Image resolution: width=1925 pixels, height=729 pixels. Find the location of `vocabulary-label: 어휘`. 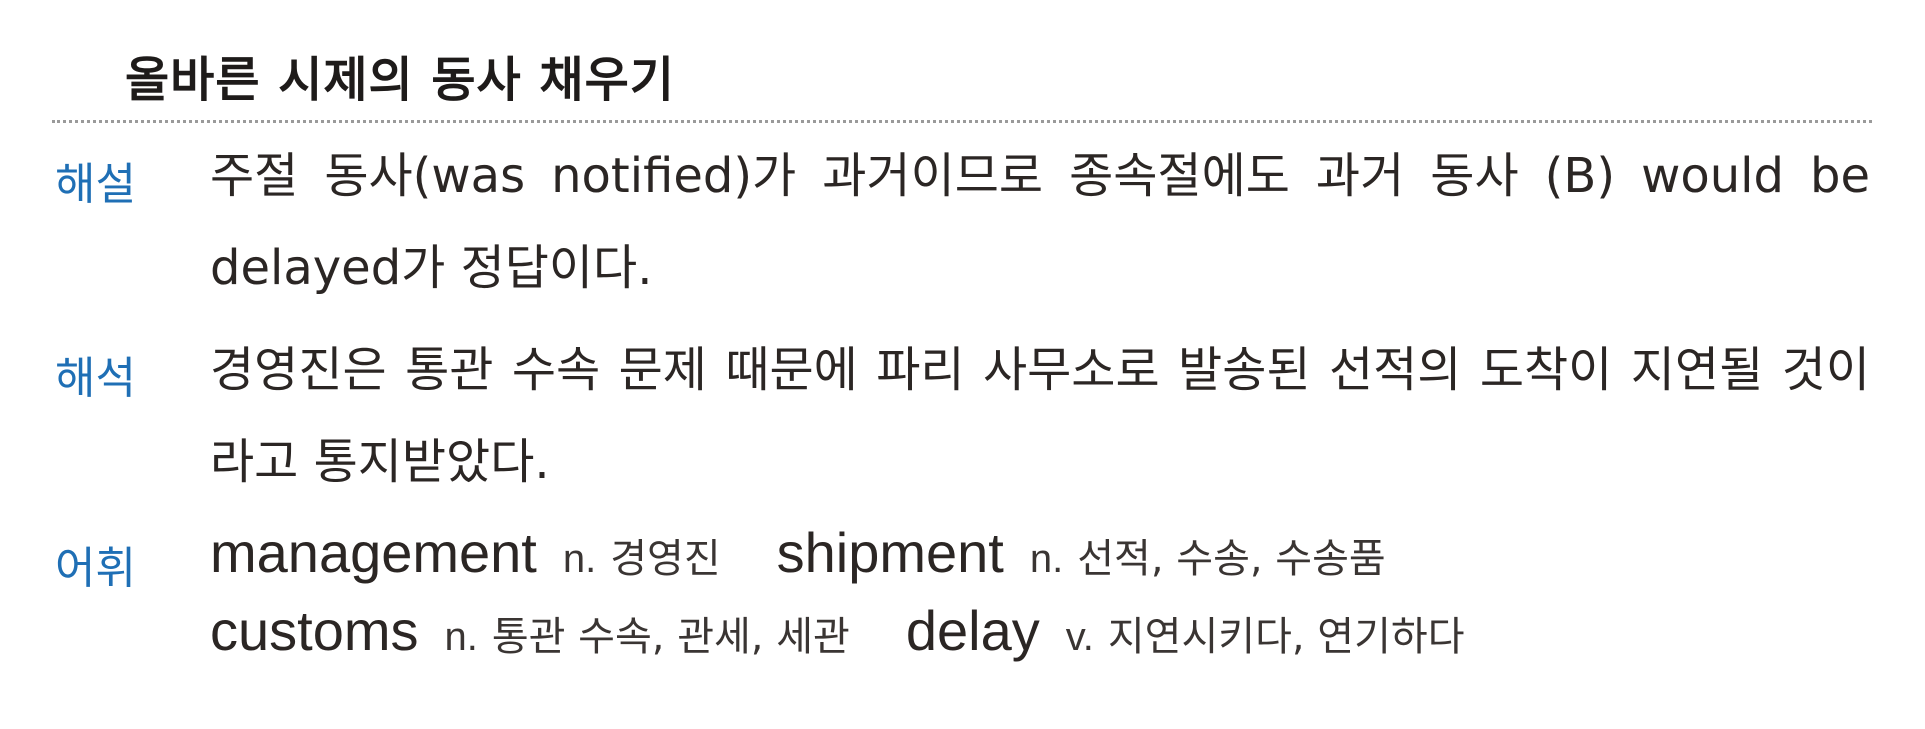

vocabulary-label: 어휘 is located at coordinates (95, 568).